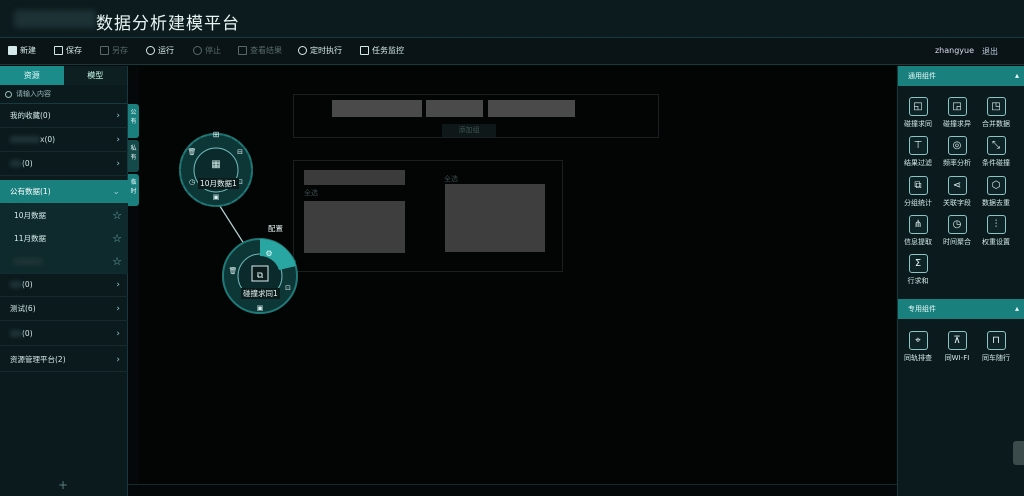 The height and width of the screenshot is (496, 1024). Describe the element at coordinates (1018, 453) in the screenshot. I see `side-handle` at that location.